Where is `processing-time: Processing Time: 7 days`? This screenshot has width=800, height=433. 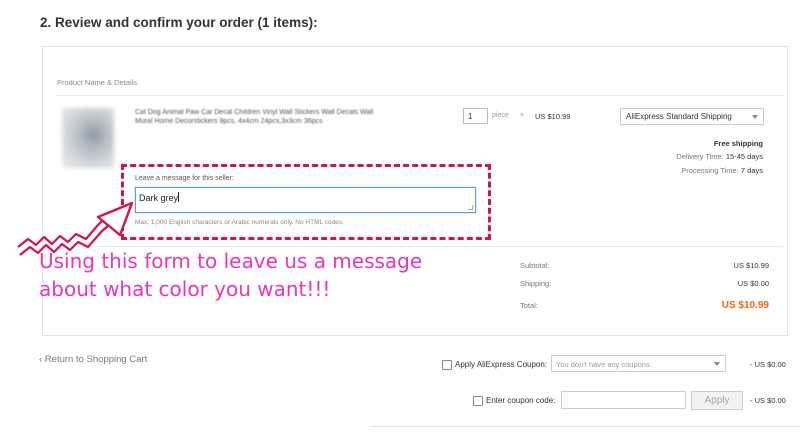 processing-time: Processing Time: 7 days is located at coordinates (722, 170).